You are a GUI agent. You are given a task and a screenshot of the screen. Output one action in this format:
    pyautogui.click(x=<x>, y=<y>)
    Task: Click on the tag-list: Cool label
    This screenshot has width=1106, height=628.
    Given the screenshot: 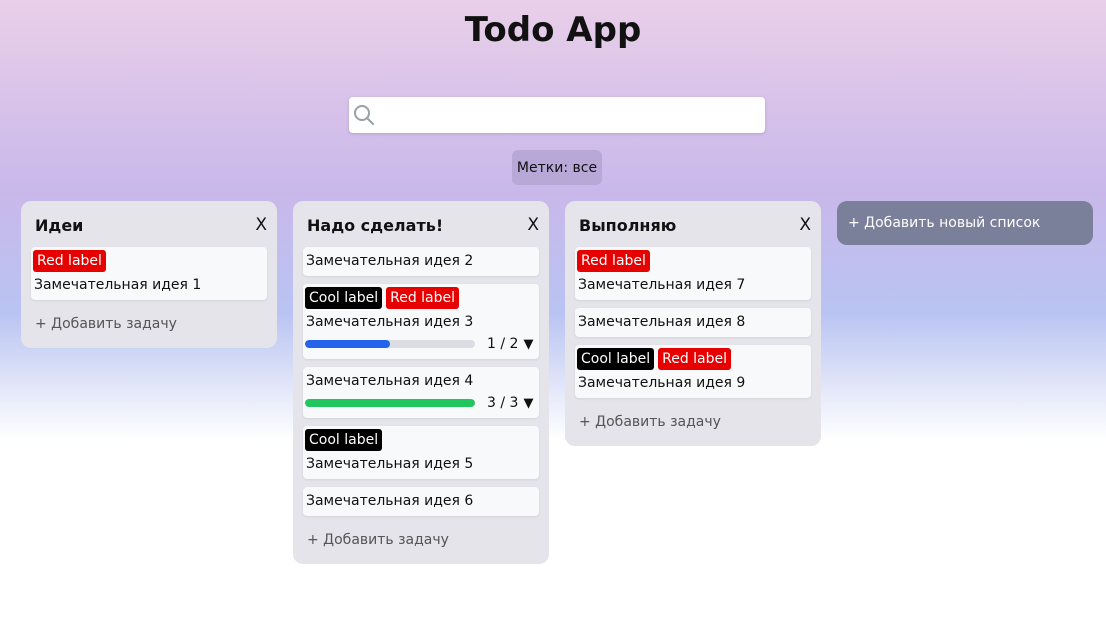 What is the action you would take?
    pyautogui.click(x=421, y=440)
    